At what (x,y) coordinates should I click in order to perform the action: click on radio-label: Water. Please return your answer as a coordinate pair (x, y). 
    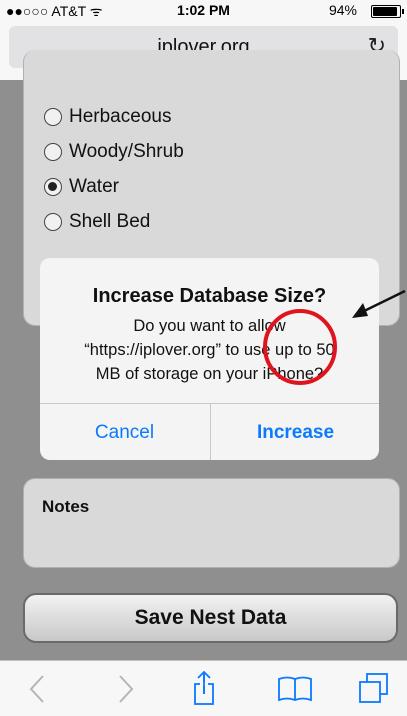
    Looking at the image, I should click on (94, 186).